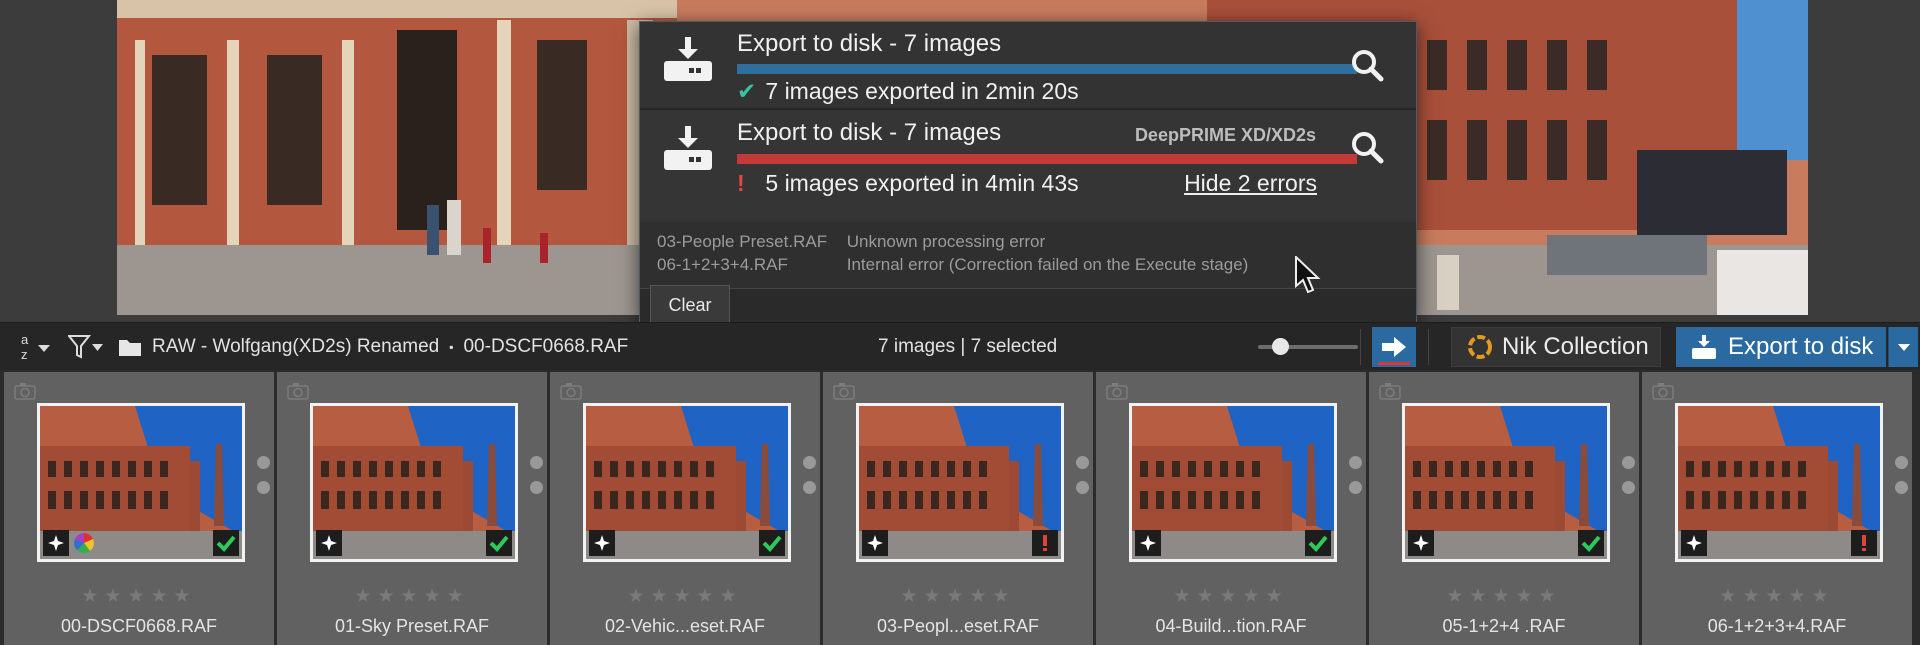  Describe the element at coordinates (1045, 543) in the screenshot. I see `error-exclamation-icon` at that location.